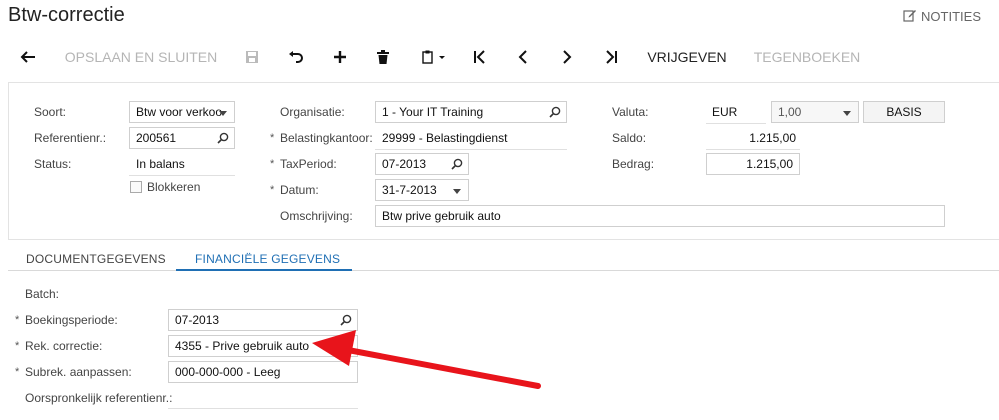 The width and height of the screenshot is (999, 420). I want to click on note-edit-icon, so click(910, 16).